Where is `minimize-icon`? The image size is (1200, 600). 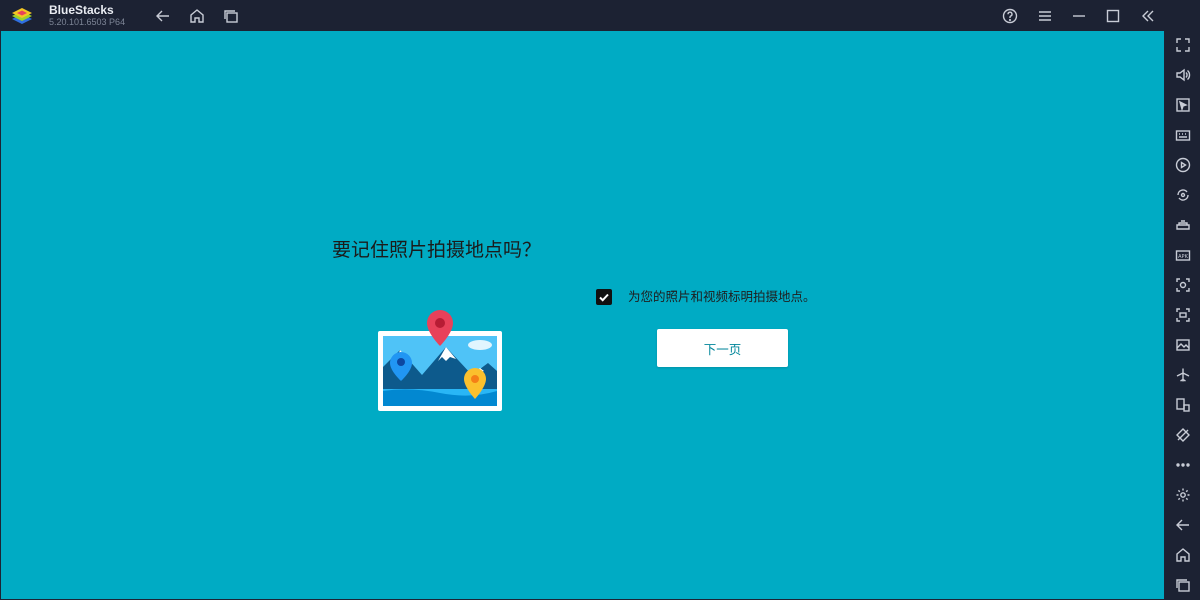 minimize-icon is located at coordinates (1079, 16).